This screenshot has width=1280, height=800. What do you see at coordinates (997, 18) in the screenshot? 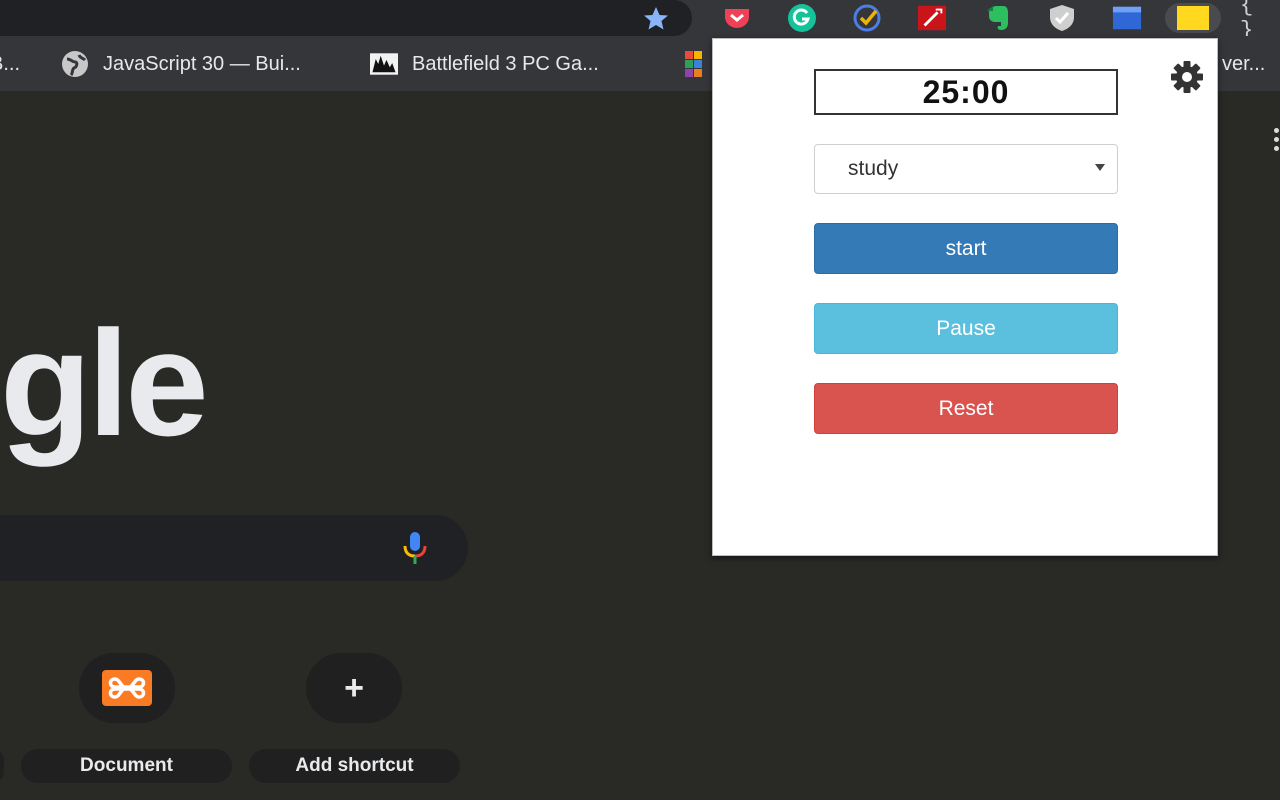
I see `evernote-icon` at bounding box center [997, 18].